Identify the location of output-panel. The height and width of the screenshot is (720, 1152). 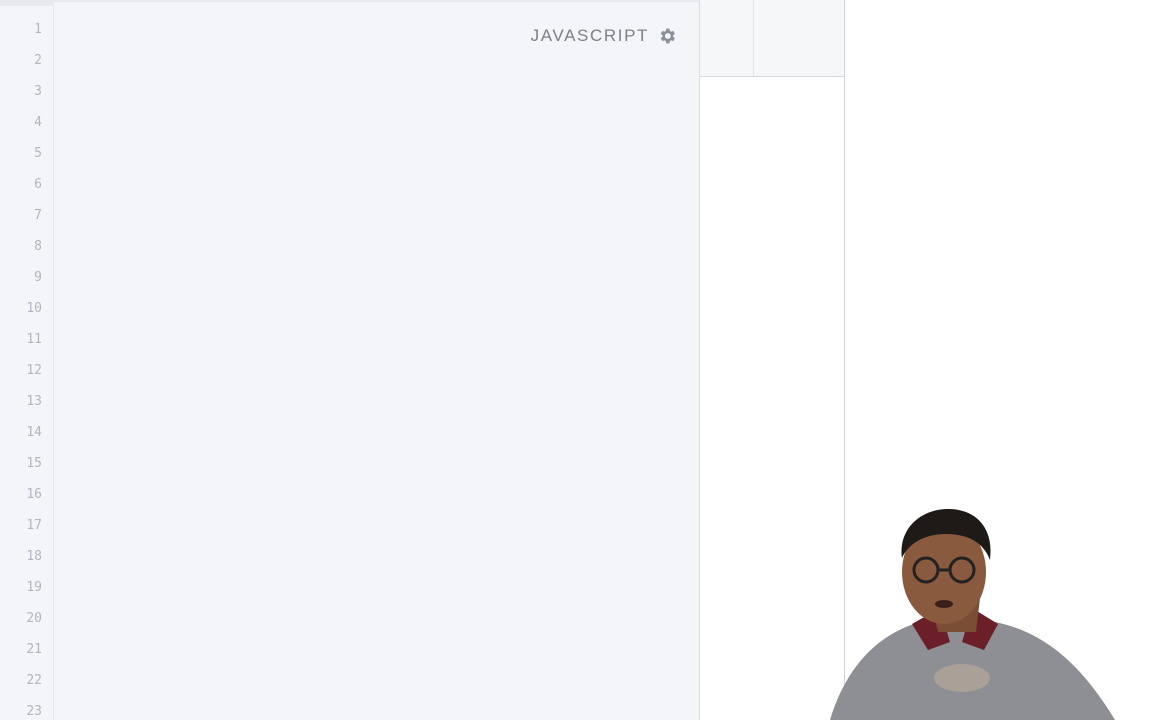
(772, 360).